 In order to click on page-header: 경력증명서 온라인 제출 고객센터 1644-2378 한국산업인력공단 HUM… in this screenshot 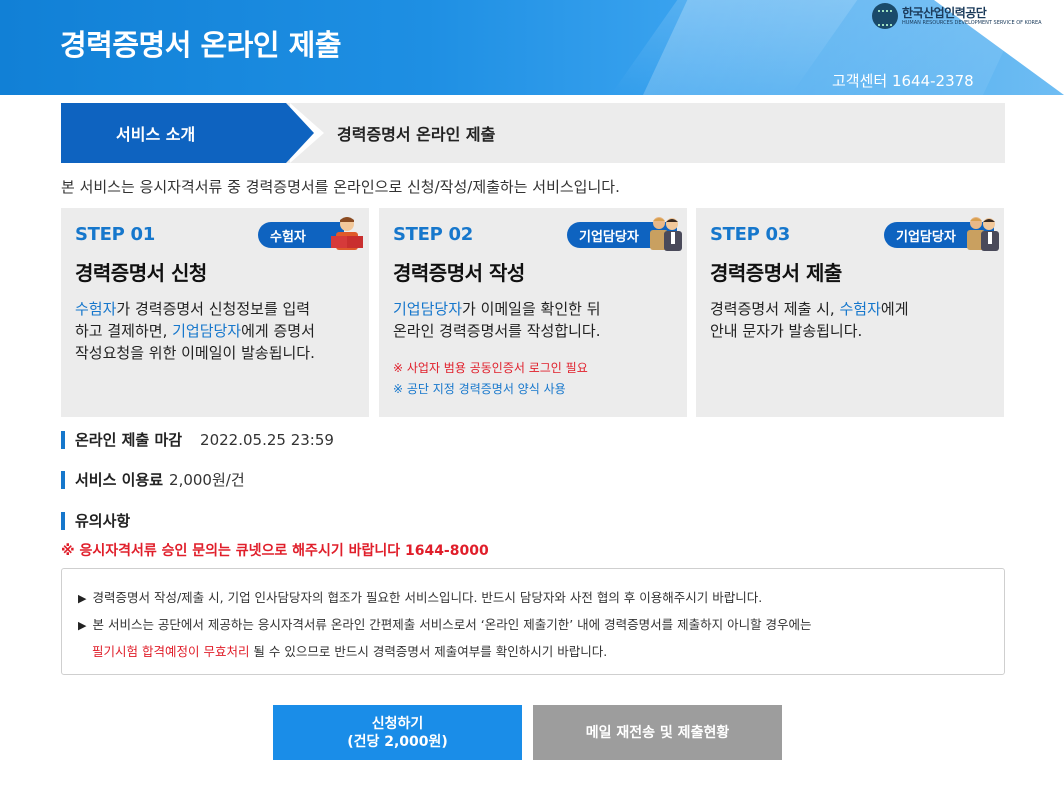, I will do `click(532, 47)`.